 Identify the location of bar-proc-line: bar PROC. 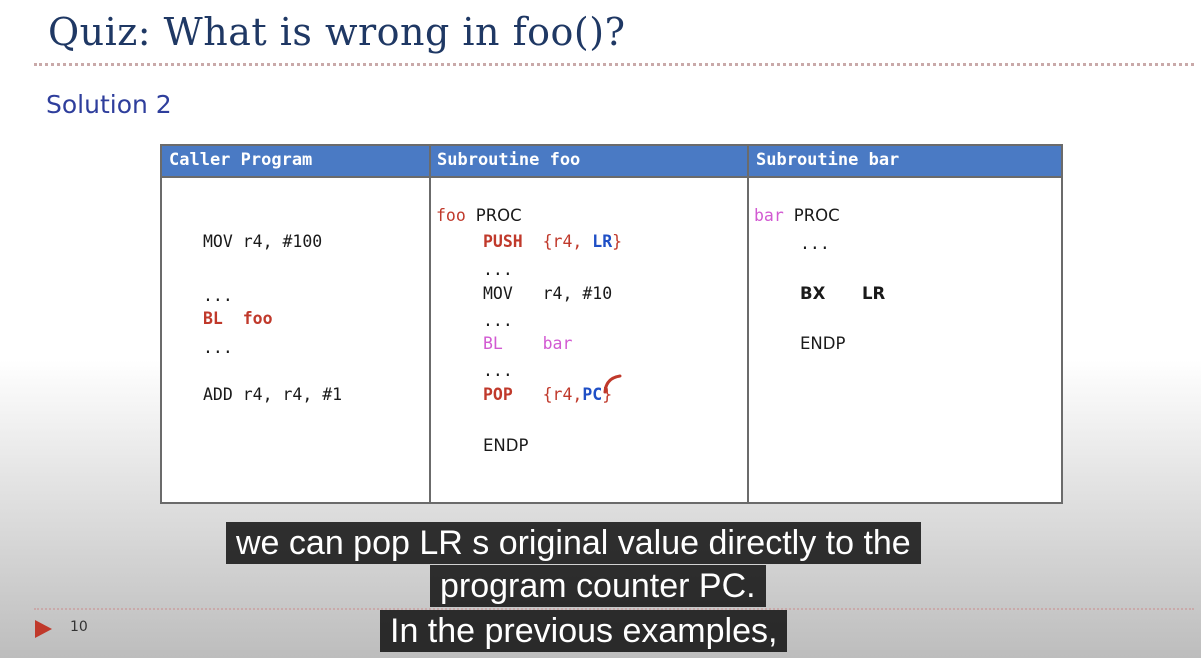
(797, 216).